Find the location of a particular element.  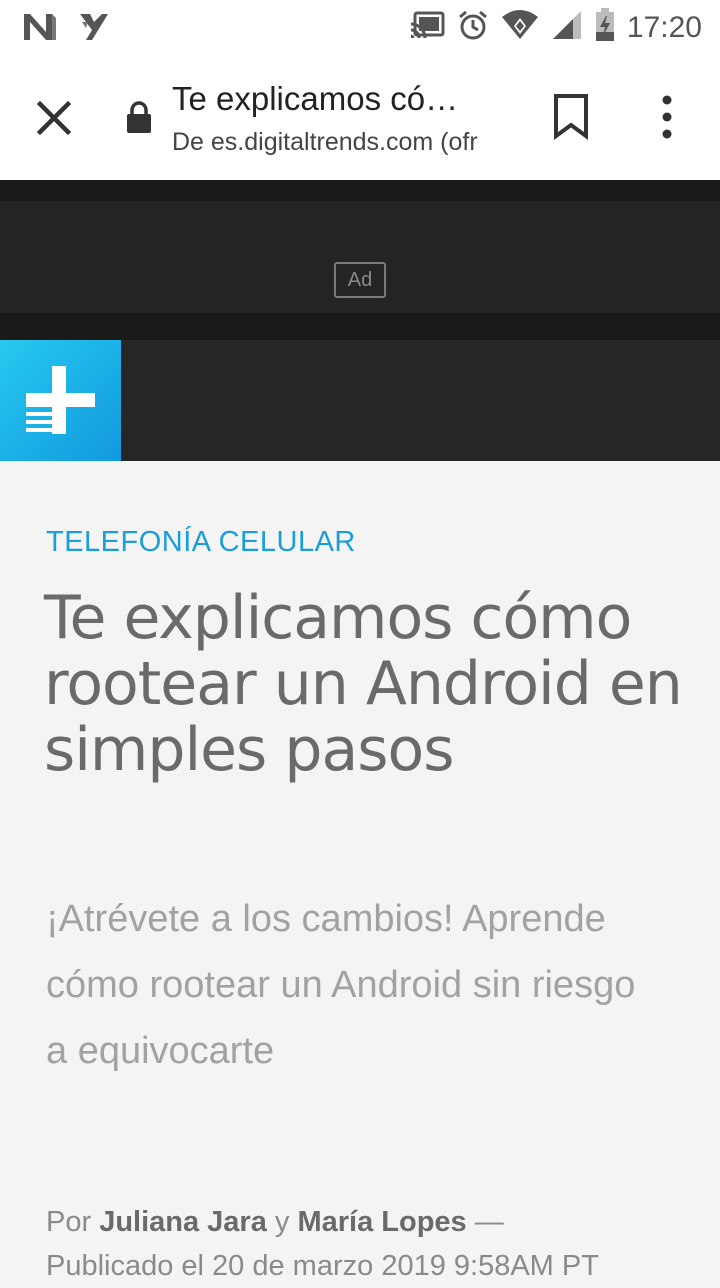

author-link: María Lopes is located at coordinates (381, 1222).